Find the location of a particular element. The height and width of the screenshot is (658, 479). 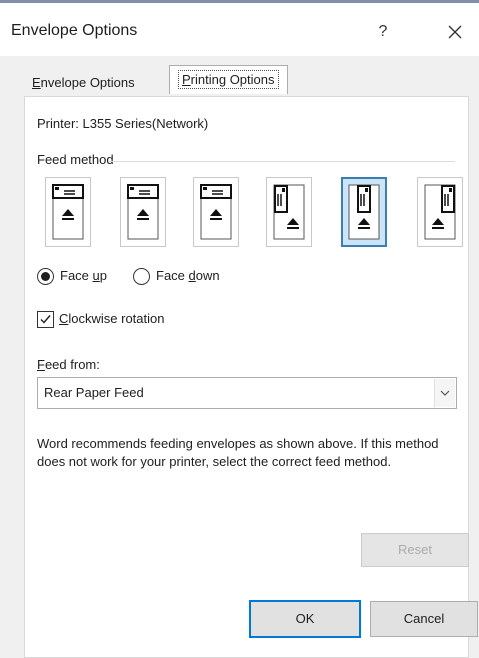

clockwise-rotation-checkbox is located at coordinates (45, 319).